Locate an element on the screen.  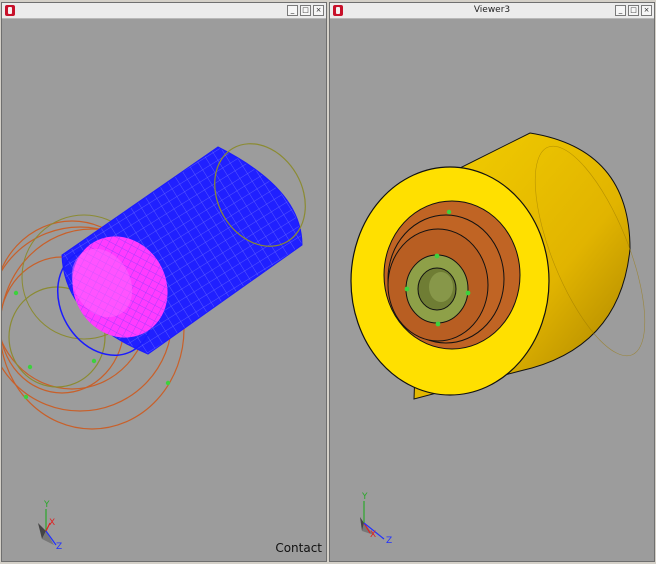
title-bar: Viewer3 _ □ × is located at coordinates (492, 11).